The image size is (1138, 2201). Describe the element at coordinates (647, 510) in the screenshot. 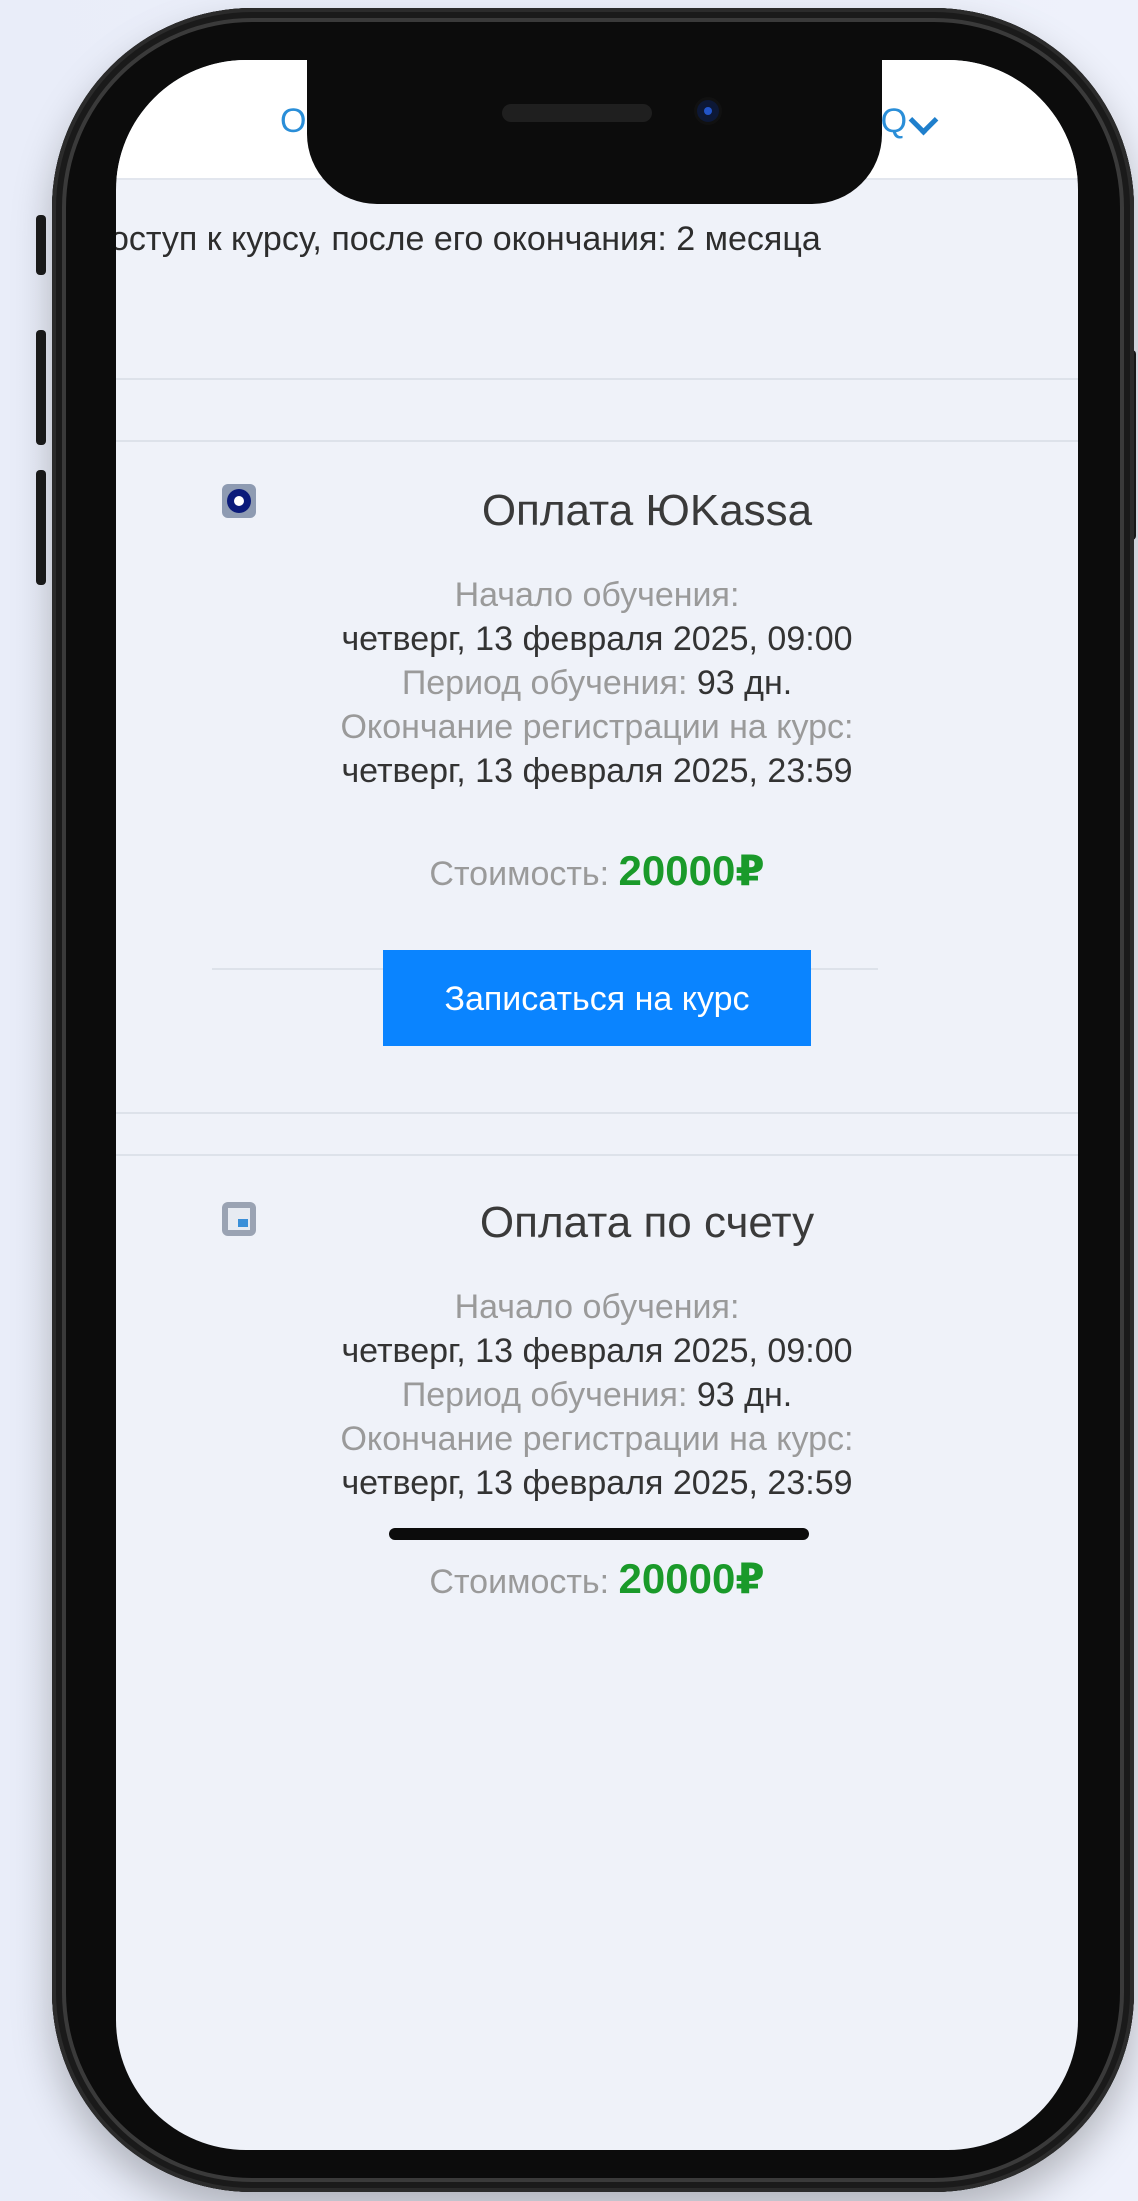

I see `card-title: Оплата ЮKassa` at that location.